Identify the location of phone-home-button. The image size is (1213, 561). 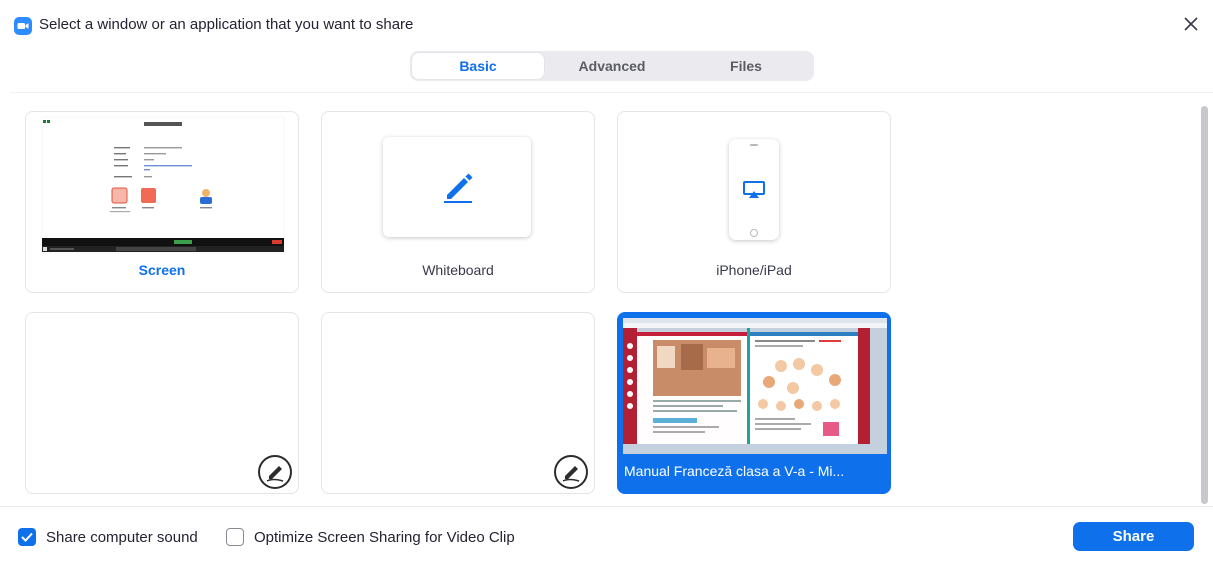
(754, 233).